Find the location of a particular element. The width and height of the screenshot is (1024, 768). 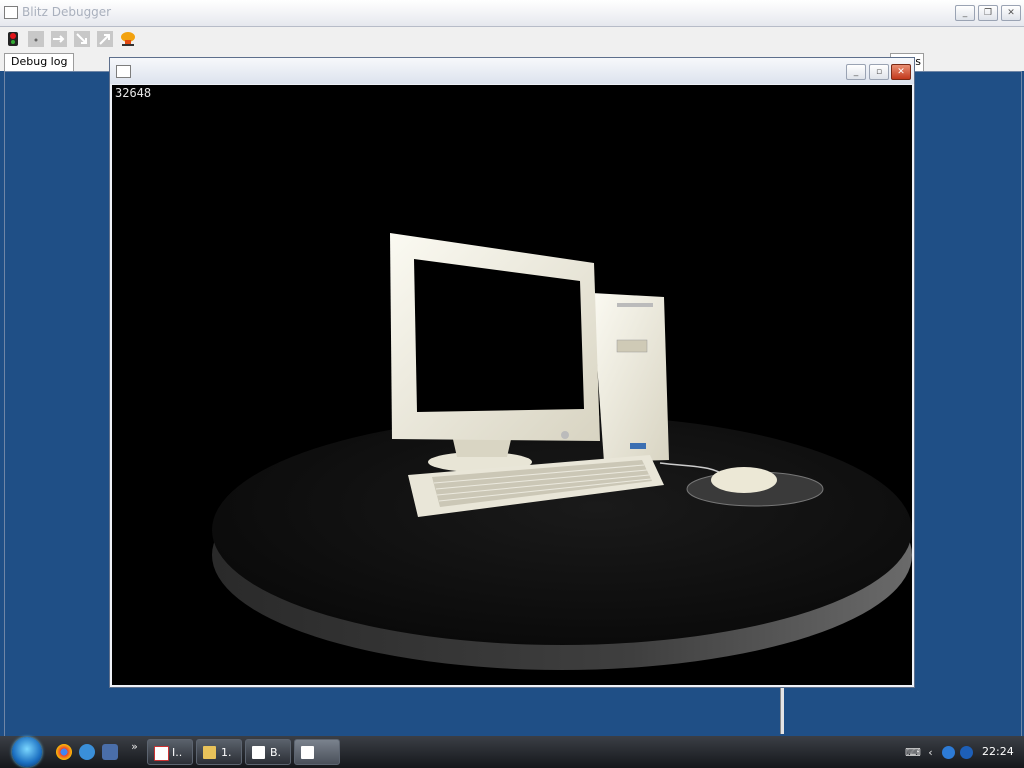

step-into-icon is located at coordinates (82, 39).